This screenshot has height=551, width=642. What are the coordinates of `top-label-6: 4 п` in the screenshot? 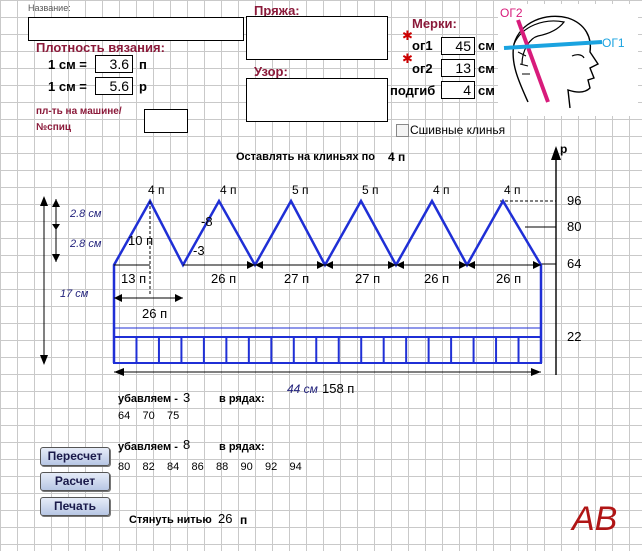 It's located at (512, 190).